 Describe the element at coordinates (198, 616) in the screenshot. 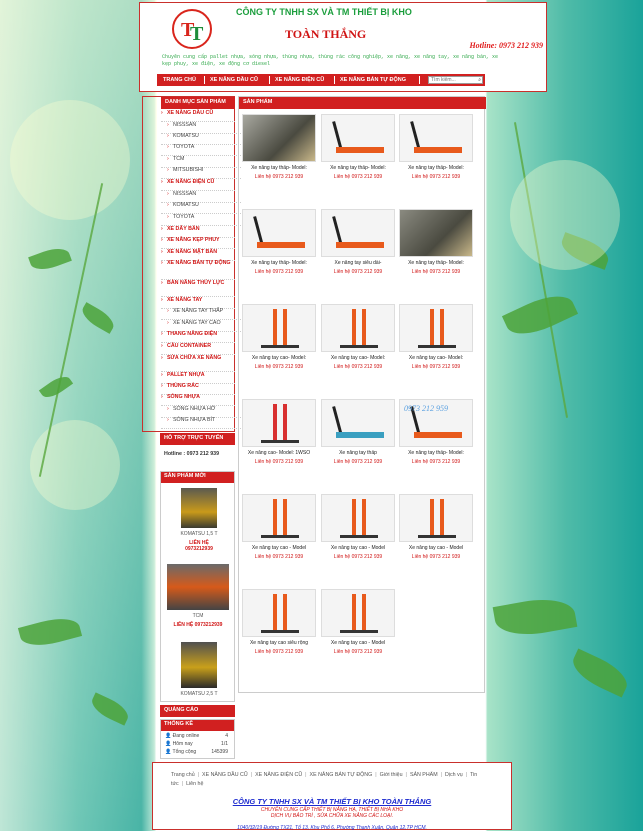

I see `new-product-name: TCM` at that location.